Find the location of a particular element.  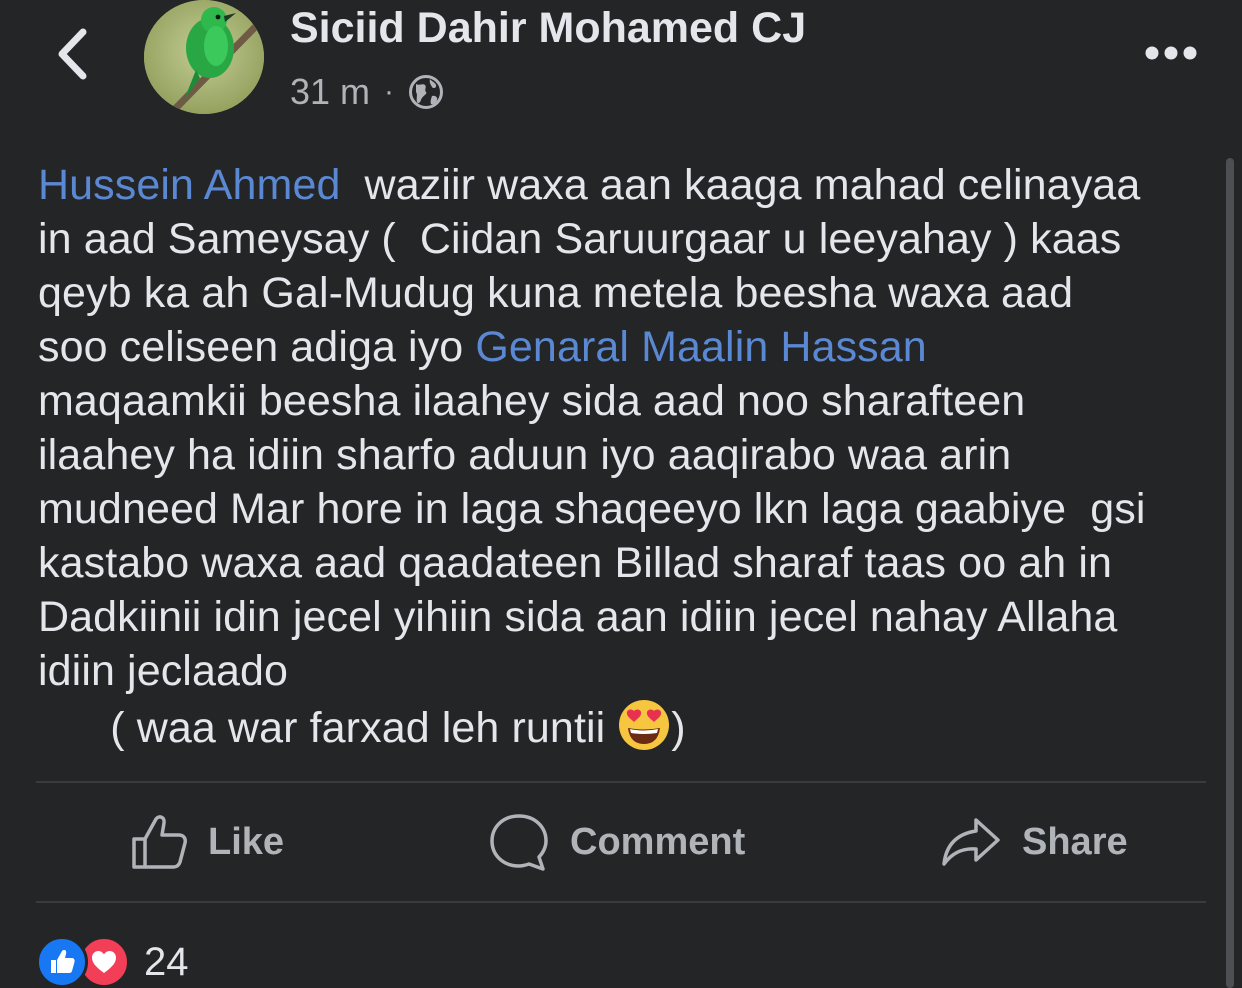

post-header: Siciid Dahir Mohamed CJ 31 m · is located at coordinates (621, 65).